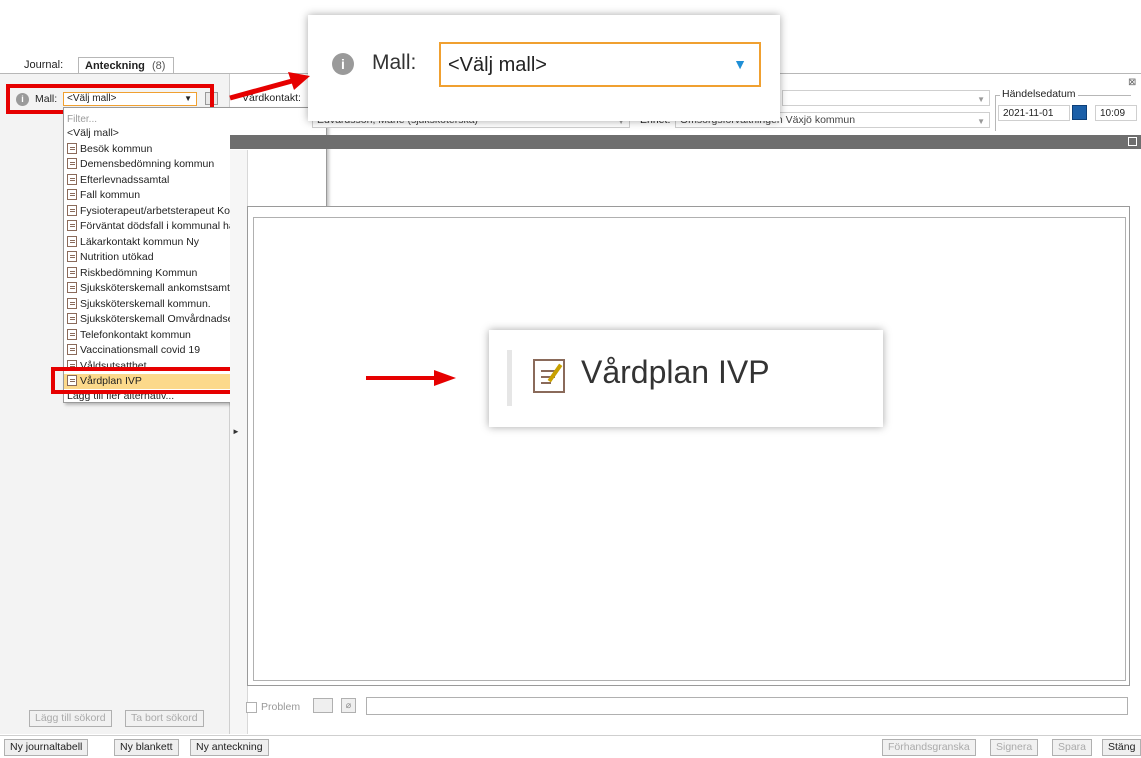  I want to click on problem-input, so click(747, 706).